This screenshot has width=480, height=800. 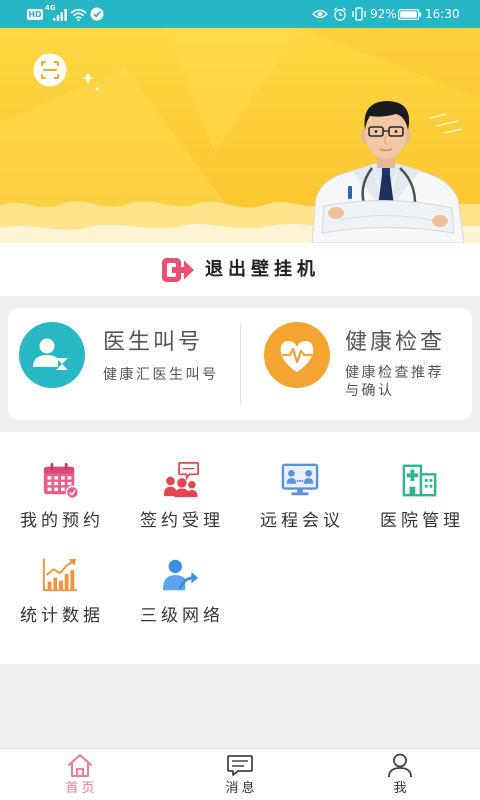 I want to click on grid-item-contract-acceptance: 签约受理, so click(x=180, y=499).